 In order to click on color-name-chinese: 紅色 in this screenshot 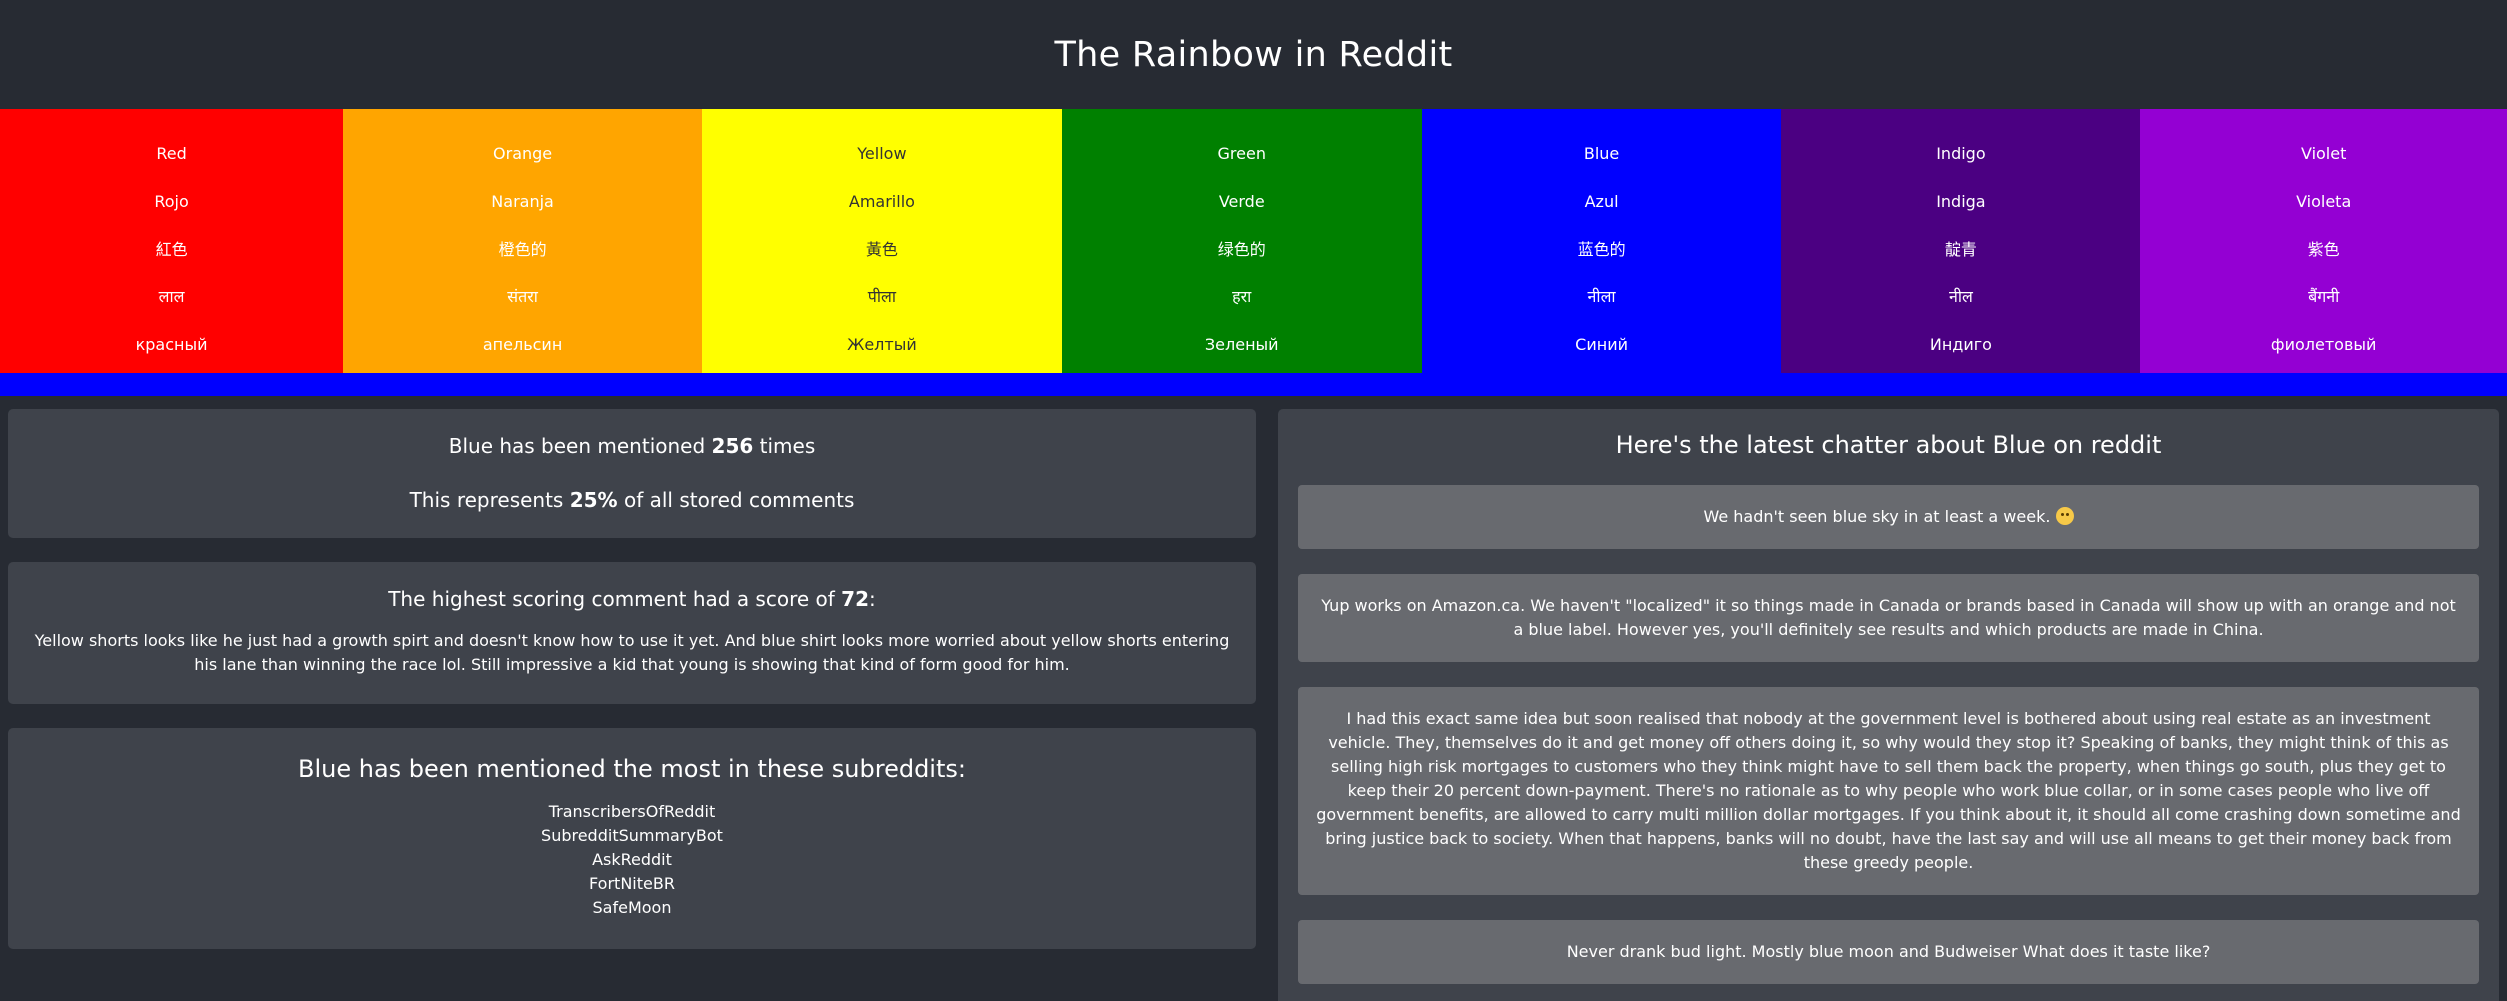, I will do `click(171, 249)`.